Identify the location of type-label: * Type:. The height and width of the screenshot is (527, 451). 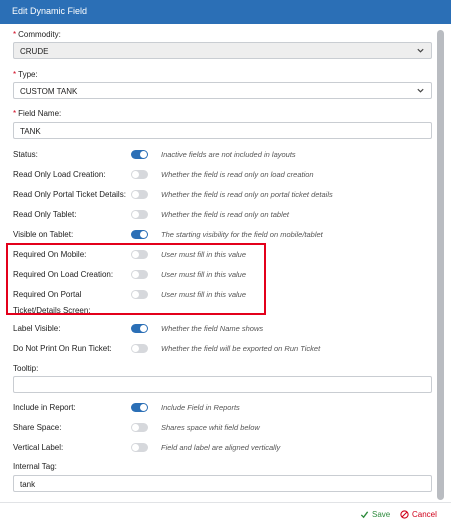
(25, 74).